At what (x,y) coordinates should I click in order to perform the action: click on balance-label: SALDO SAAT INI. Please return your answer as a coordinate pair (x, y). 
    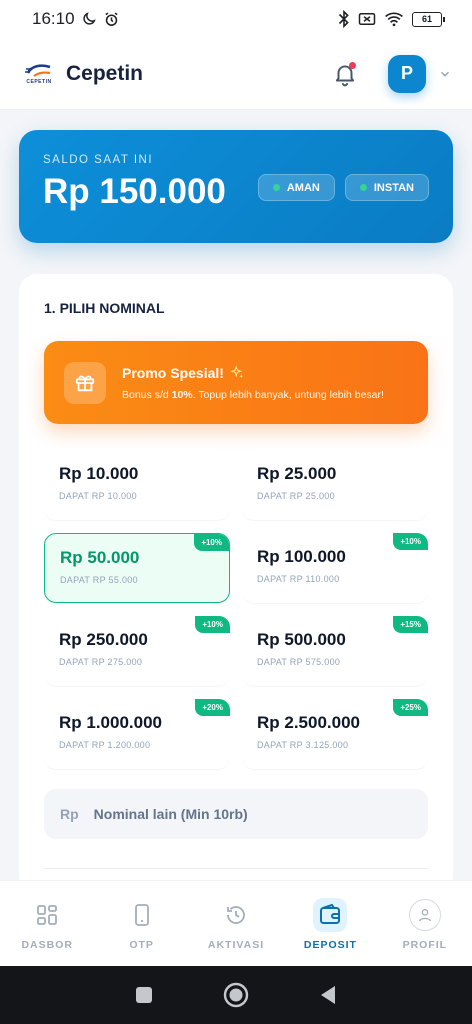
    Looking at the image, I should click on (98, 160).